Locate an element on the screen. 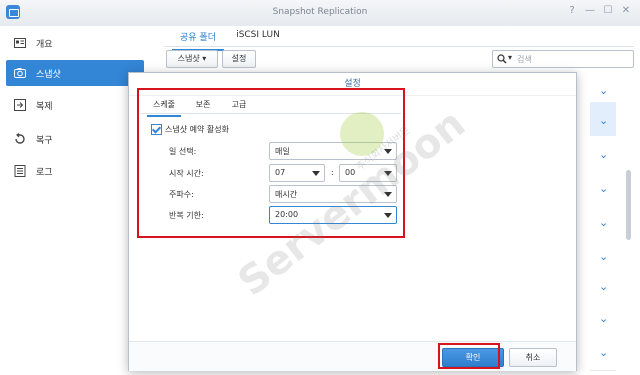 The image size is (640, 375). sidebar-item-label: 스냅샷 is located at coordinates (48, 75).